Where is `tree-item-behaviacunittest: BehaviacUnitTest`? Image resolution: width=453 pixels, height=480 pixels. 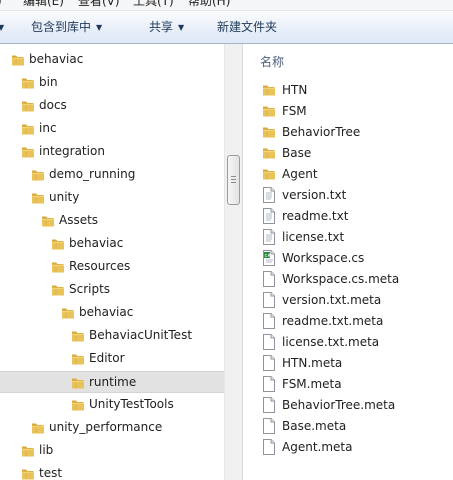
tree-item-behaviacunittest: BehaviacUnitTest is located at coordinates (112, 336).